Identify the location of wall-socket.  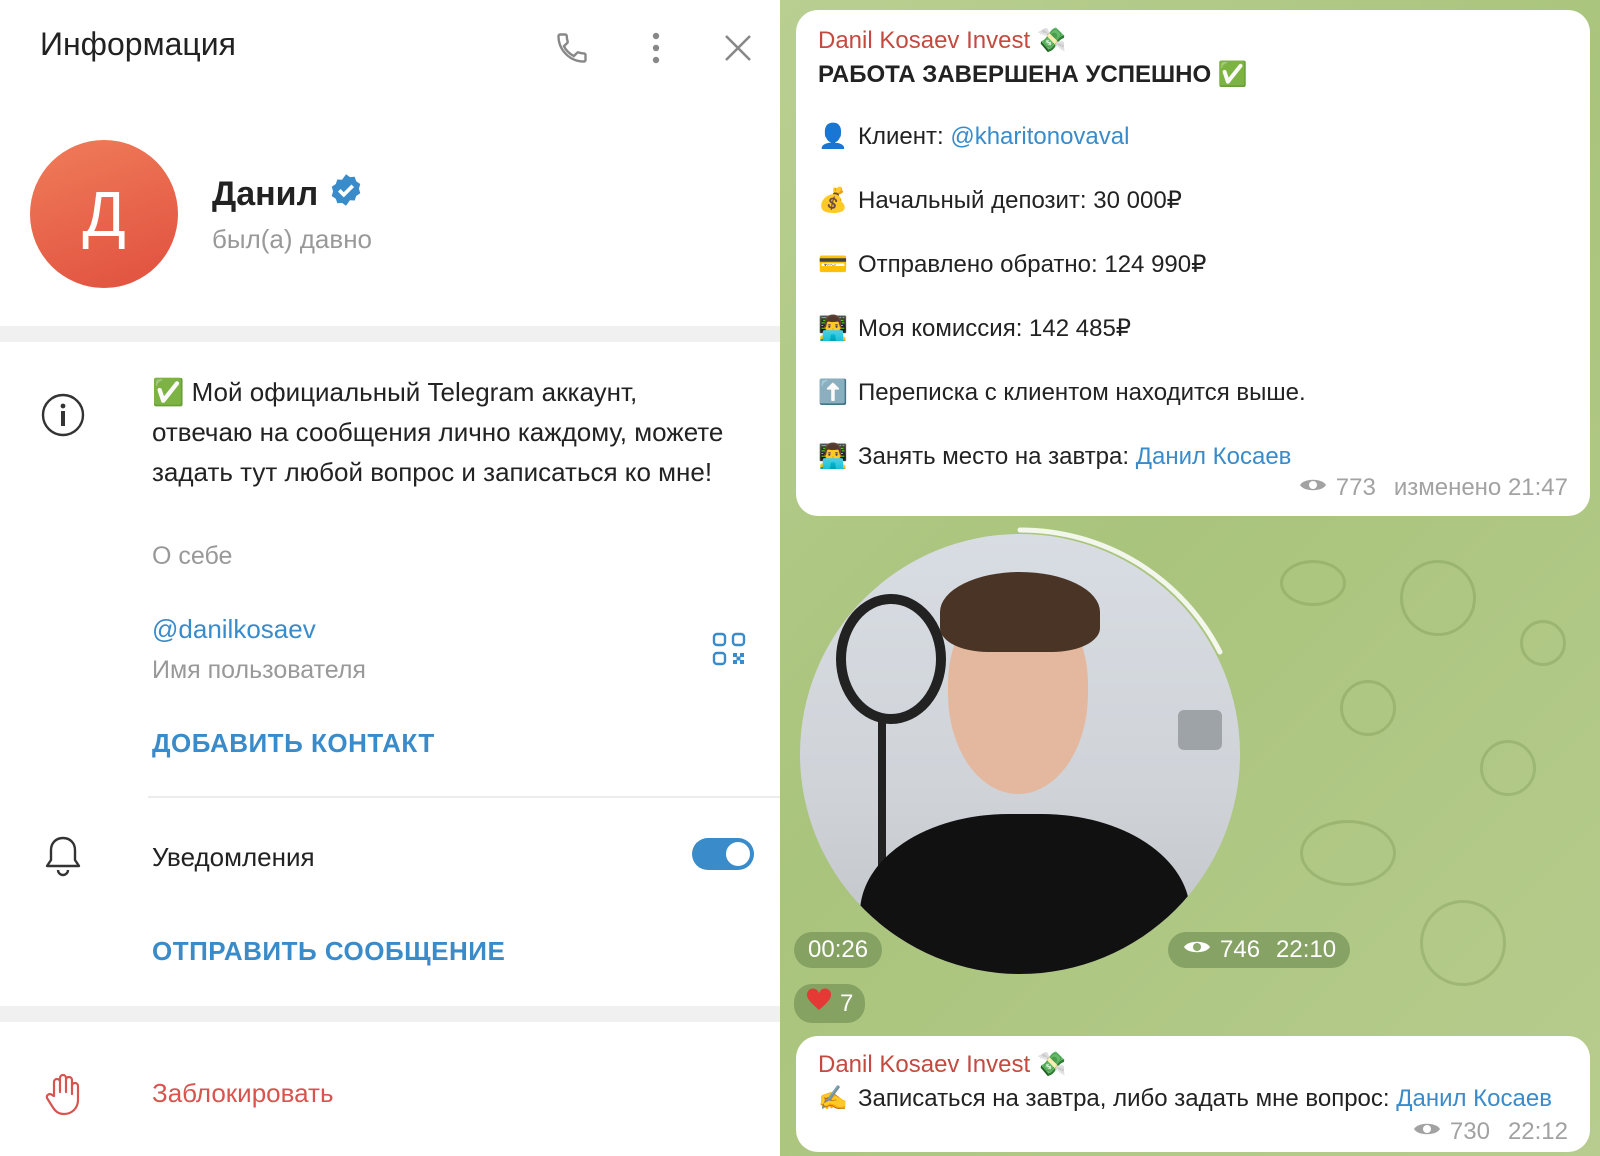
(1200, 730).